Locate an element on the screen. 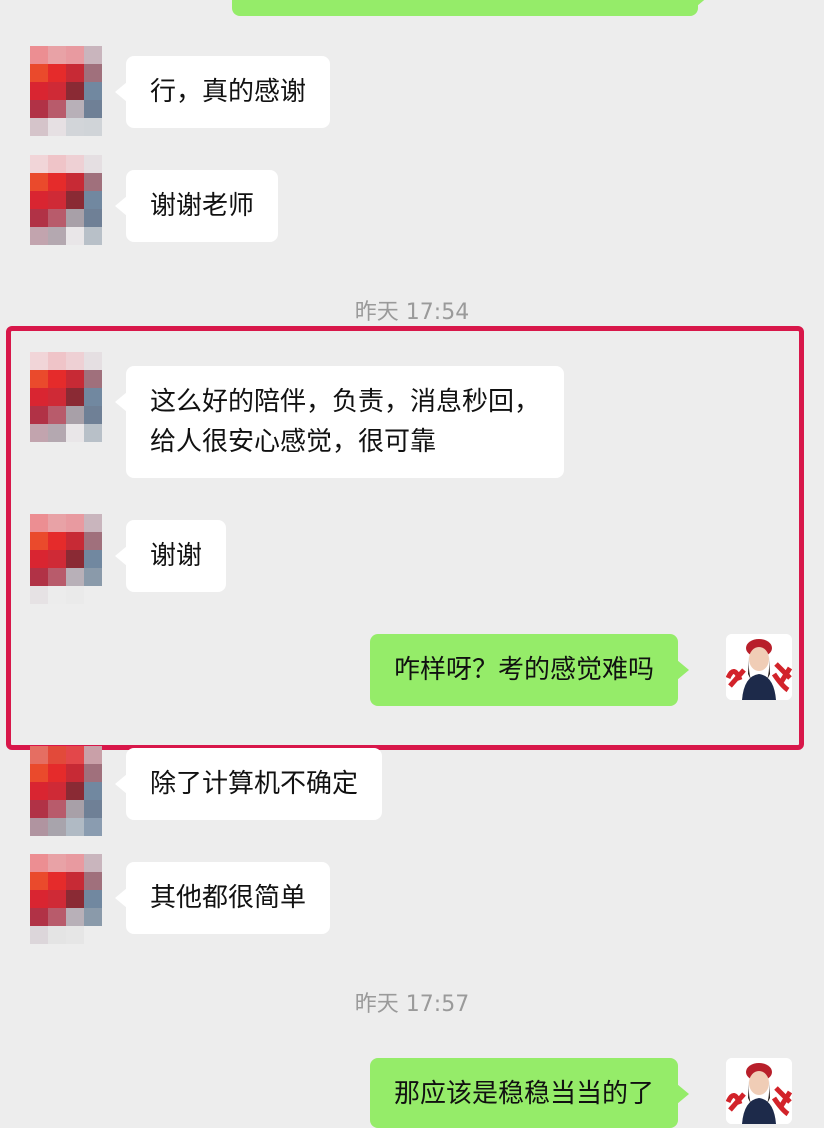 This screenshot has width=824, height=1128. outgoing-message-bubble-partial-top is located at coordinates (470, 8).